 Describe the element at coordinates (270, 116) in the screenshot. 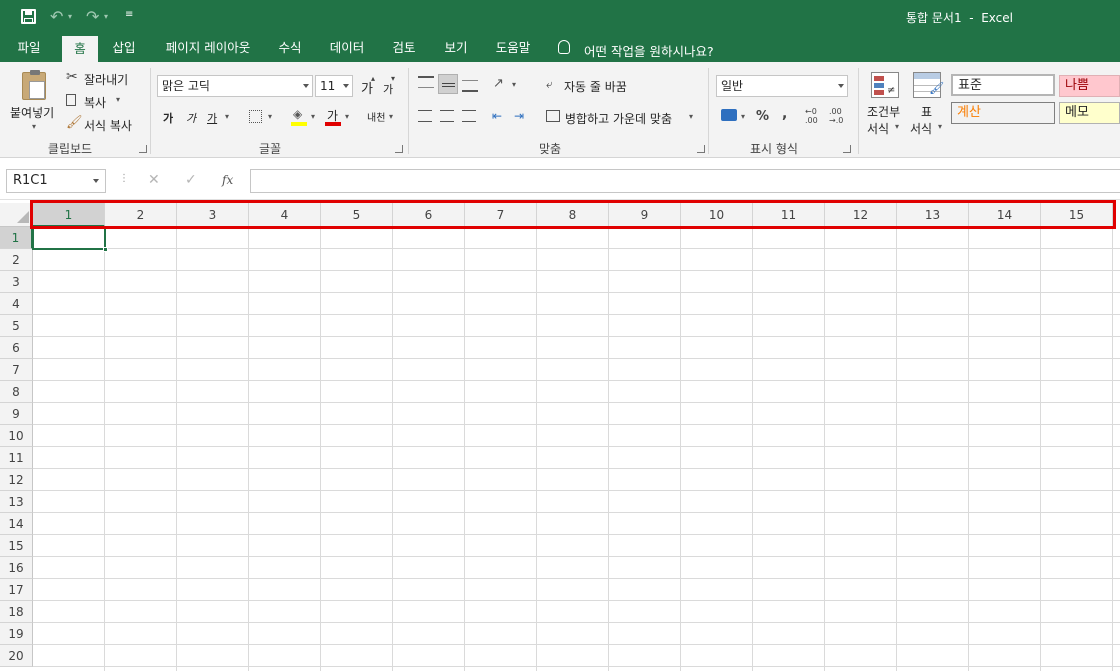

I see `borders-dropdown-icon: ▾` at that location.